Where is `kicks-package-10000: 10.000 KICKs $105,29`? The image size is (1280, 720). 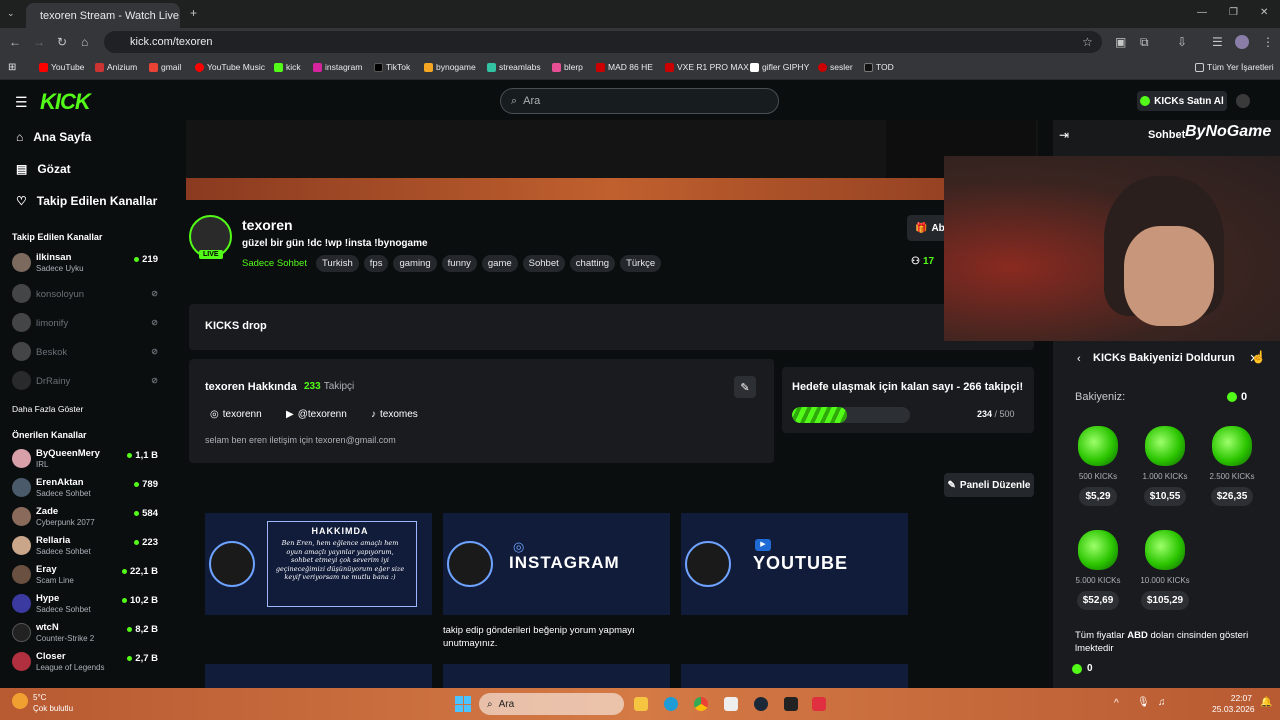
kicks-package-10000: 10.000 KICKs $105,29 is located at coordinates (1165, 570).